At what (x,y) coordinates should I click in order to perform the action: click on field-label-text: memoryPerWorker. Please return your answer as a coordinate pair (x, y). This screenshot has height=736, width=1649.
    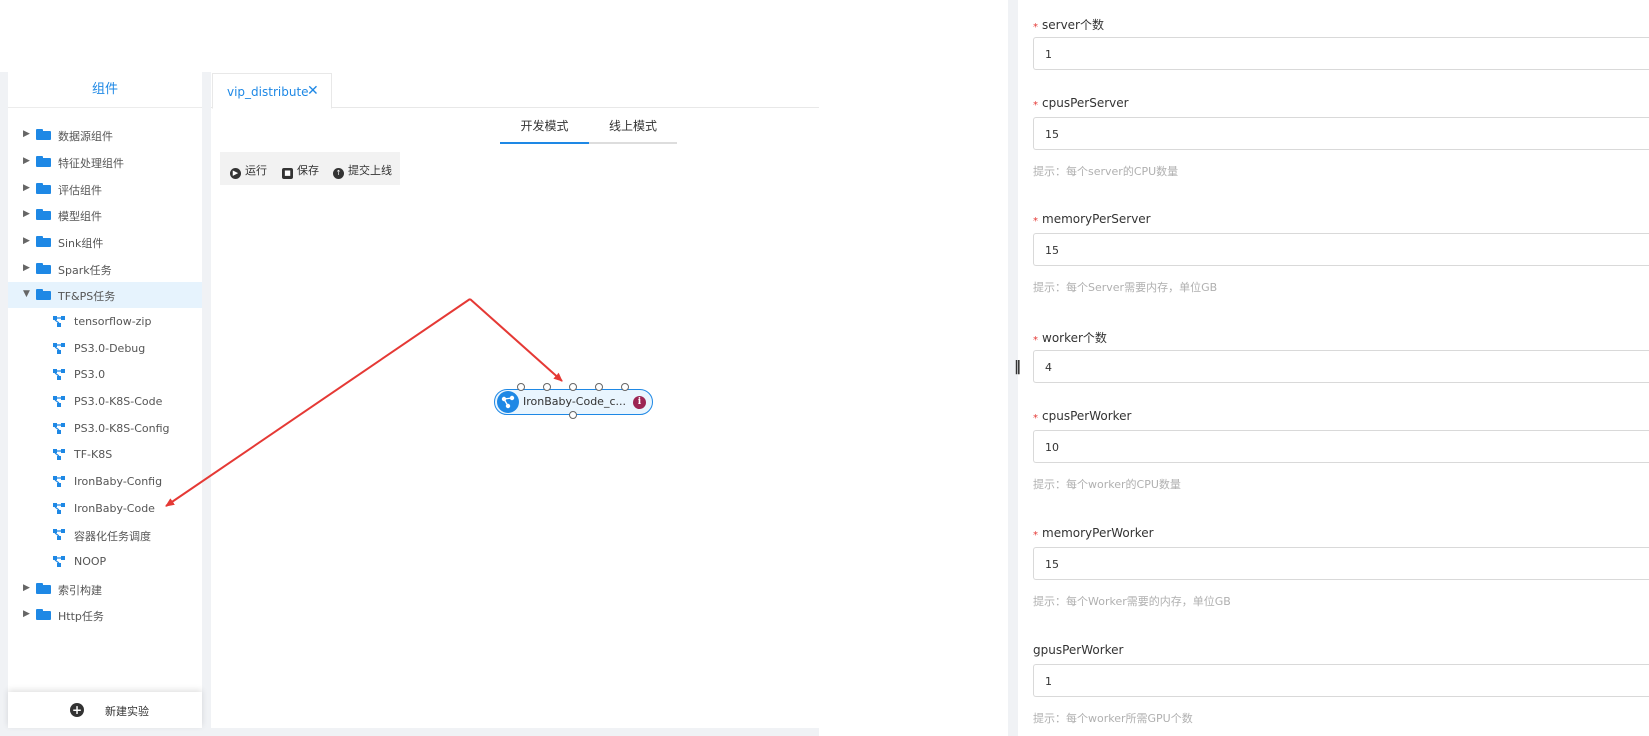
    Looking at the image, I should click on (1098, 533).